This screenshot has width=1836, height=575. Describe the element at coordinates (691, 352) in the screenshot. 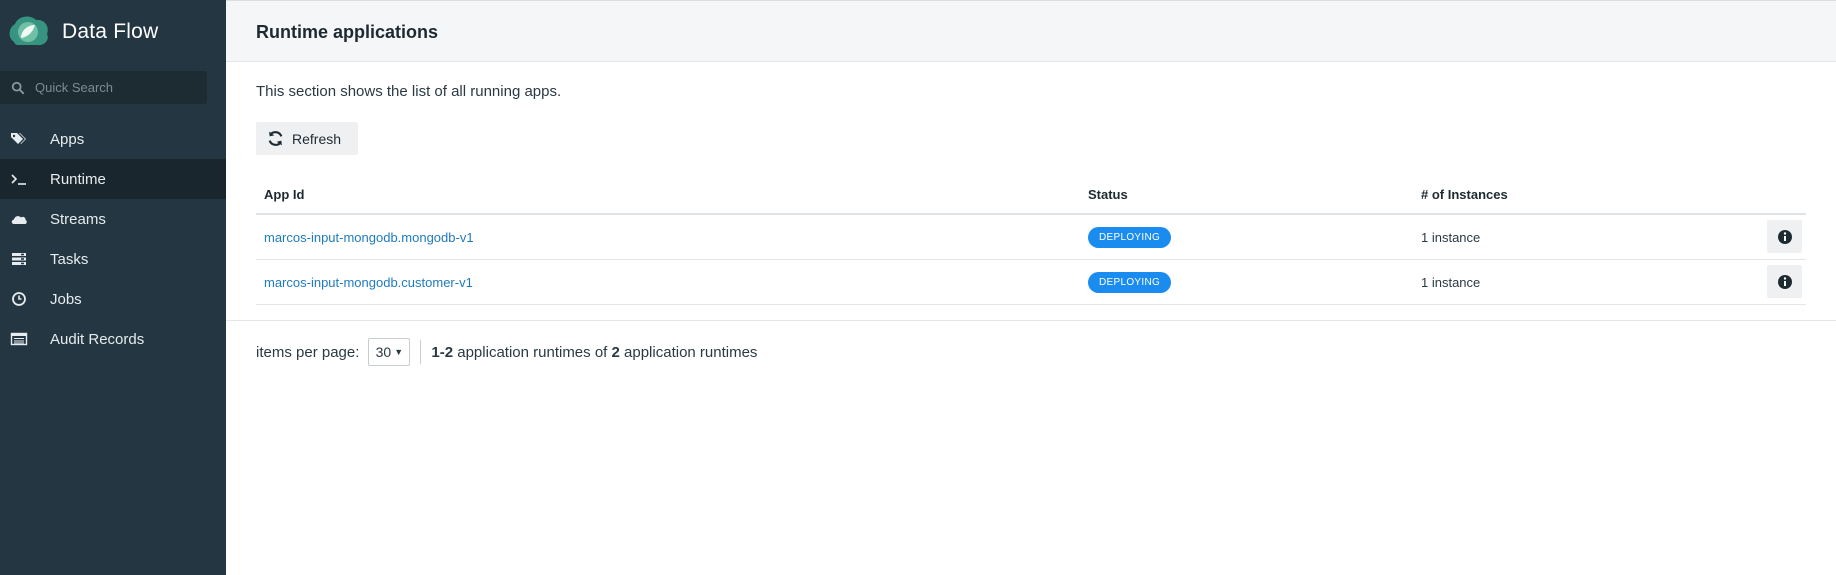

I see `pagination-text-end: application runtimes` at that location.